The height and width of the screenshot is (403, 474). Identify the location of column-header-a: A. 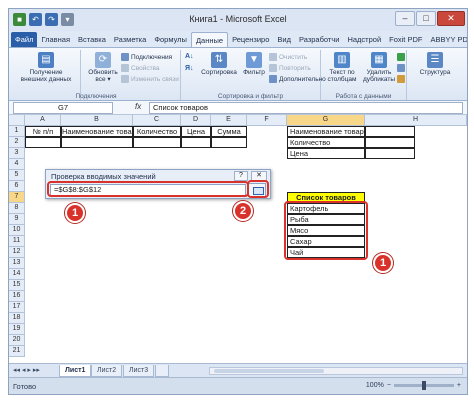
(43, 120).